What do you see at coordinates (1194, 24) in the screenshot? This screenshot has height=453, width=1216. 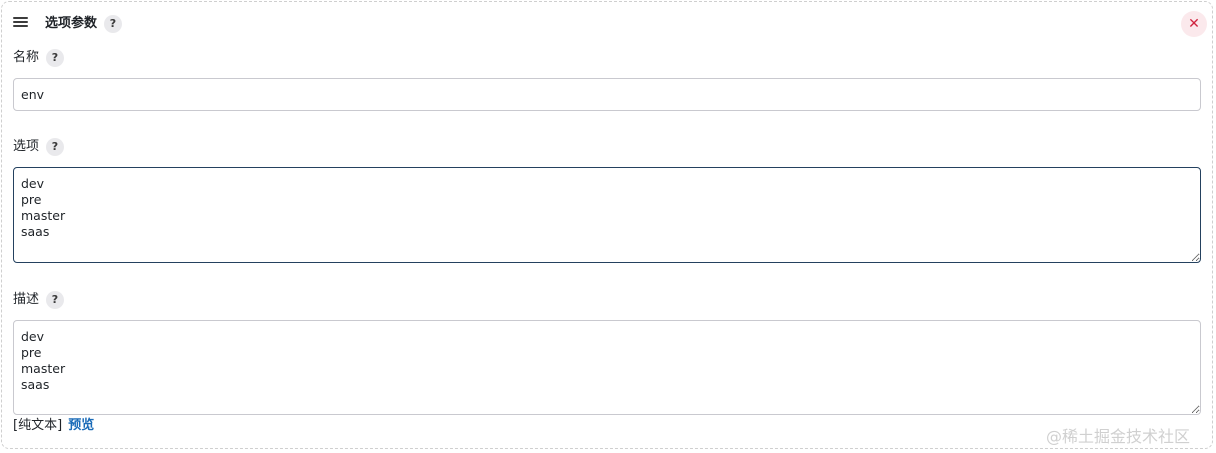 I see `close-icon: ✕` at bounding box center [1194, 24].